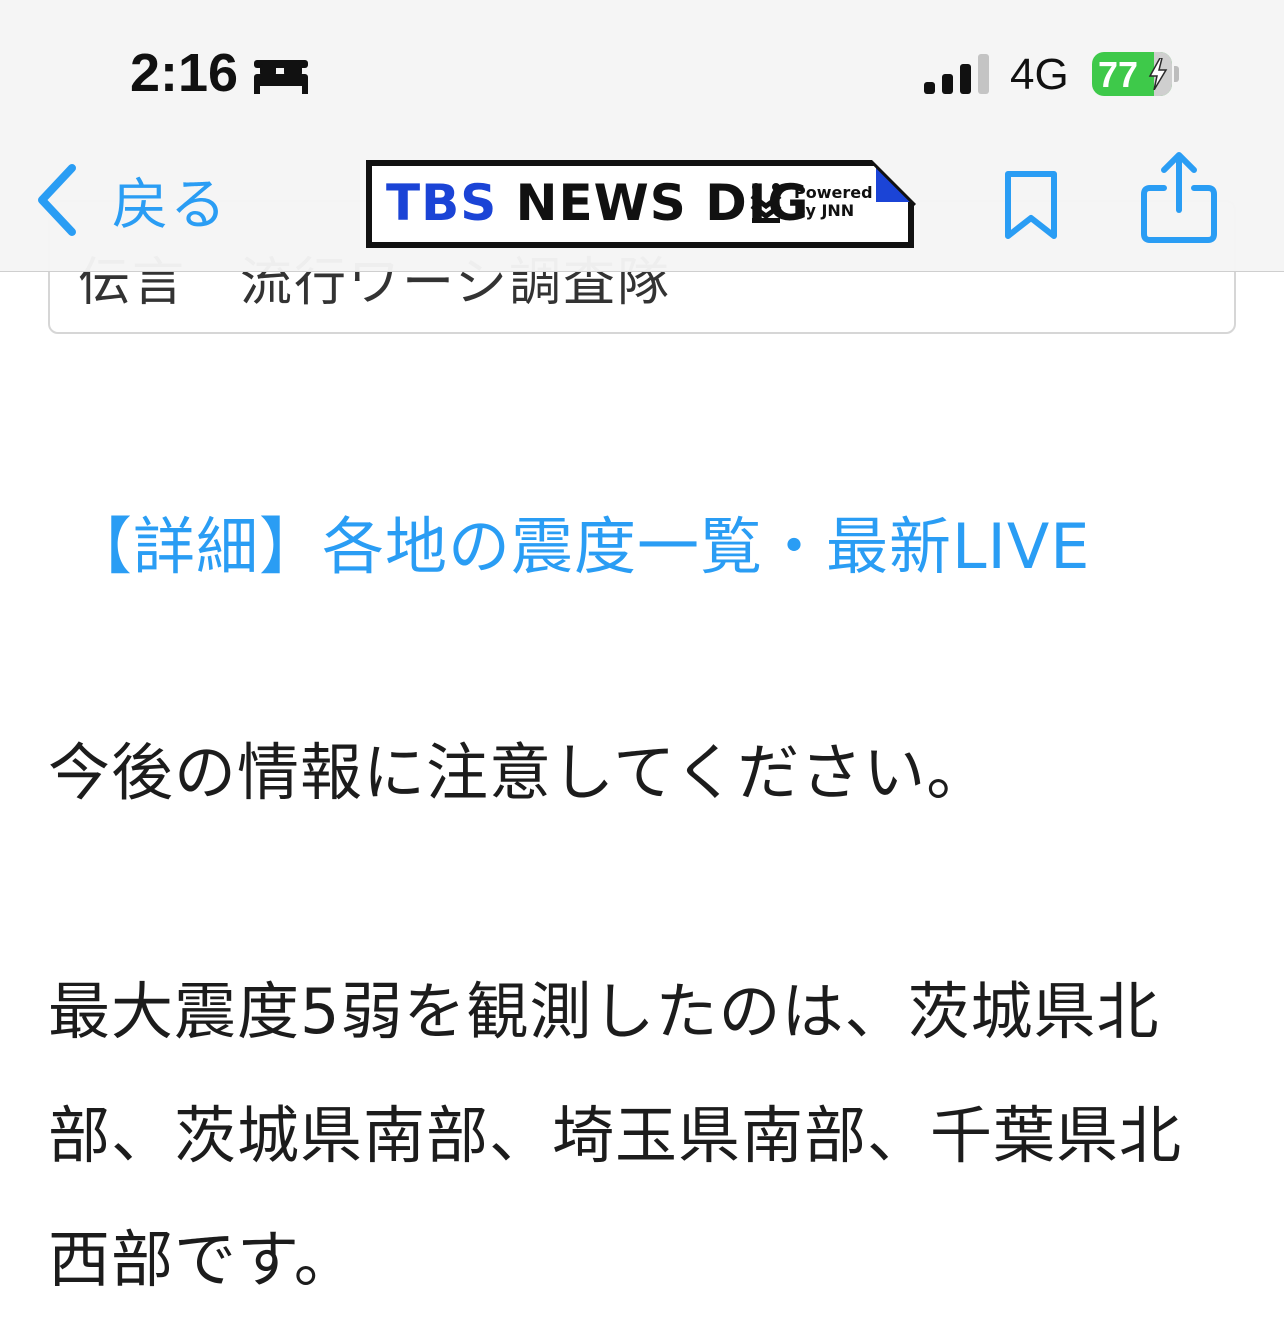 This screenshot has width=1284, height=1336. Describe the element at coordinates (1031, 206) in the screenshot. I see `bookmark-icon` at that location.